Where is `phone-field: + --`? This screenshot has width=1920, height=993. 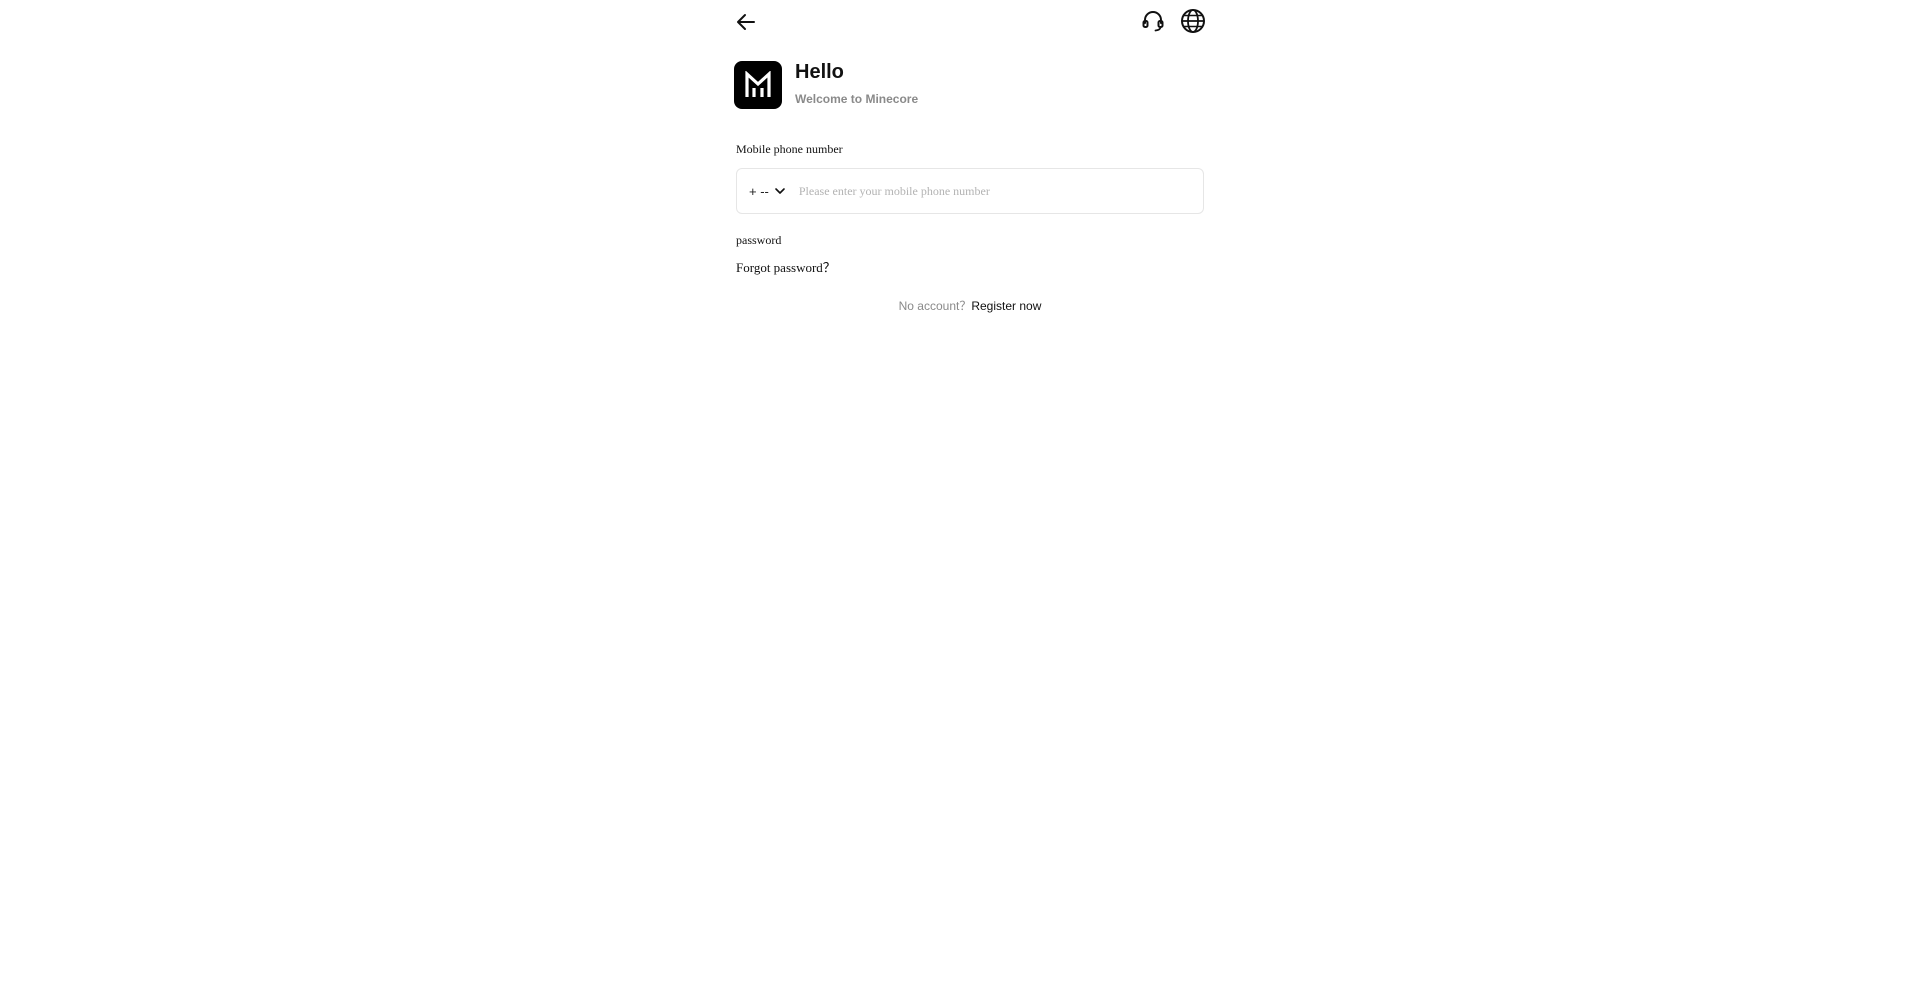
phone-field: + -- is located at coordinates (970, 191).